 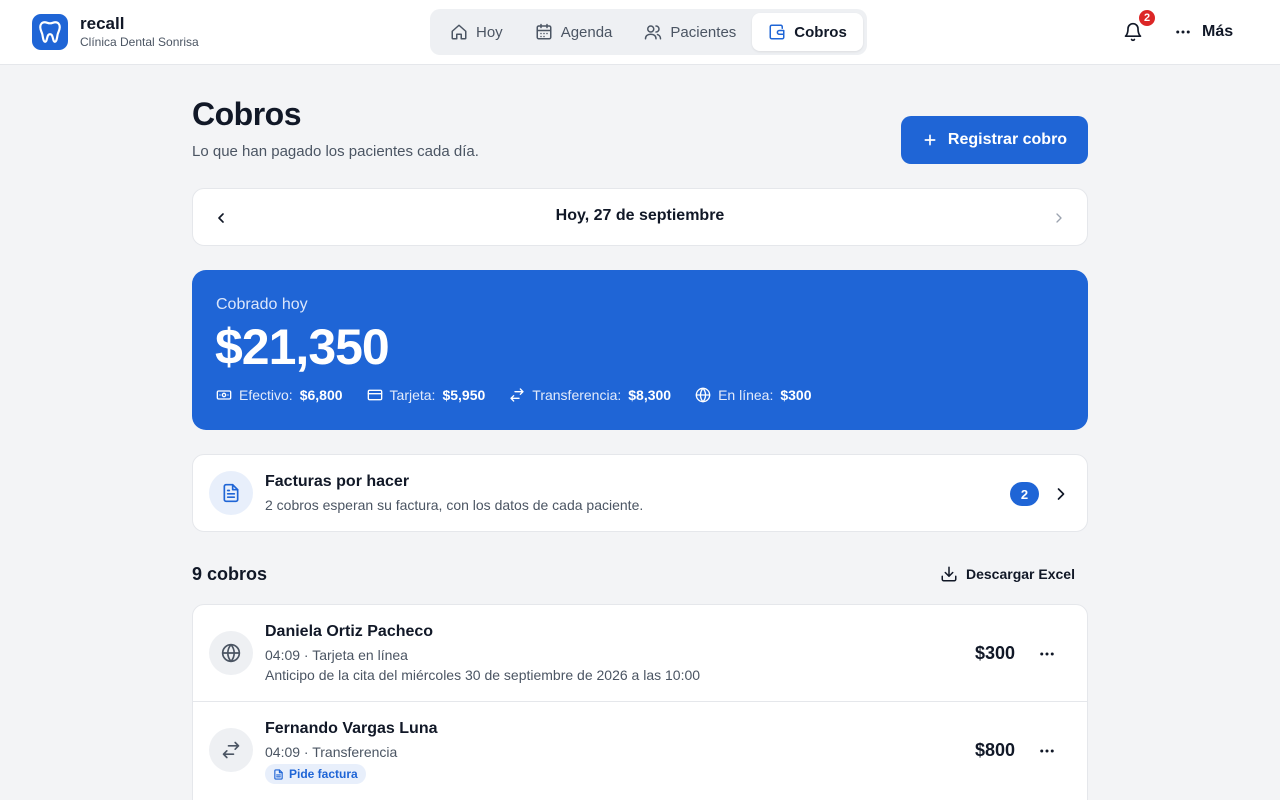 I want to click on method-online: En línea: $300, so click(x=753, y=395).